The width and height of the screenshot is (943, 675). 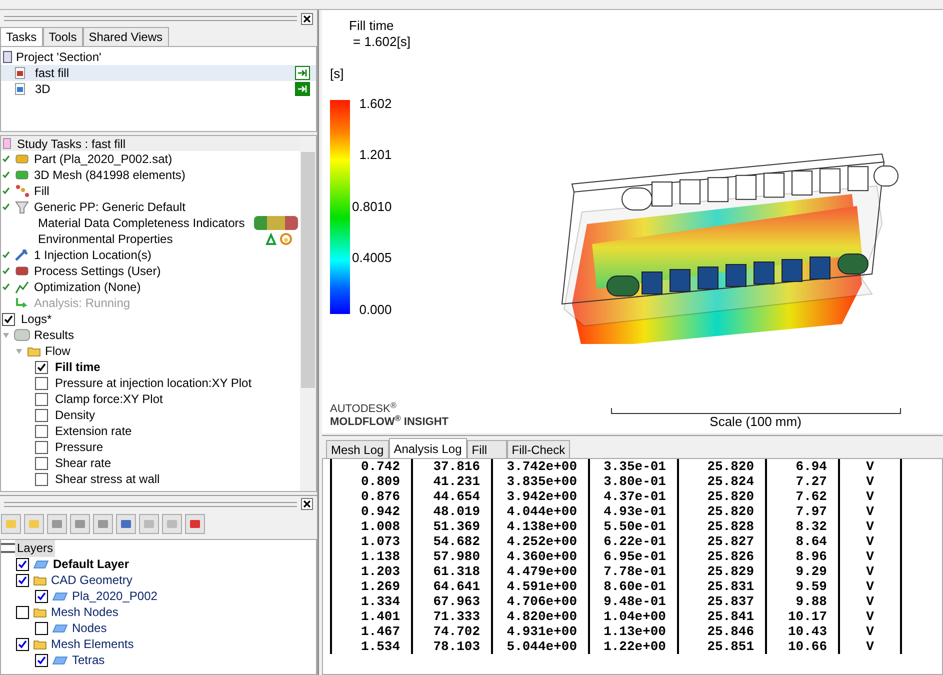 I want to click on log-cell: 1.22e+00, so click(x=632, y=646).